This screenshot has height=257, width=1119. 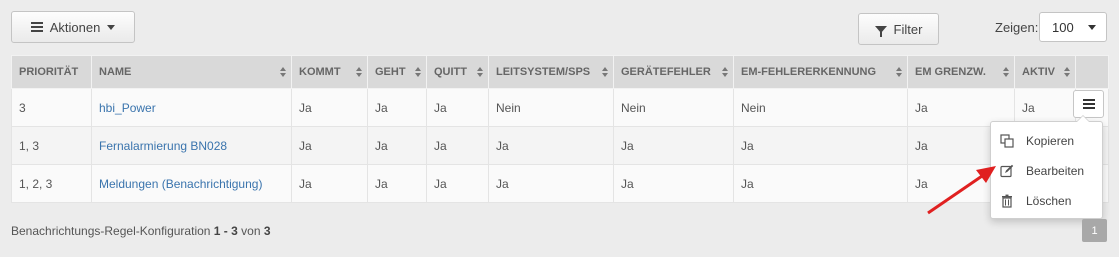 What do you see at coordinates (51, 183) in the screenshot?
I see `cell-priority: 1, 2, 3` at bounding box center [51, 183].